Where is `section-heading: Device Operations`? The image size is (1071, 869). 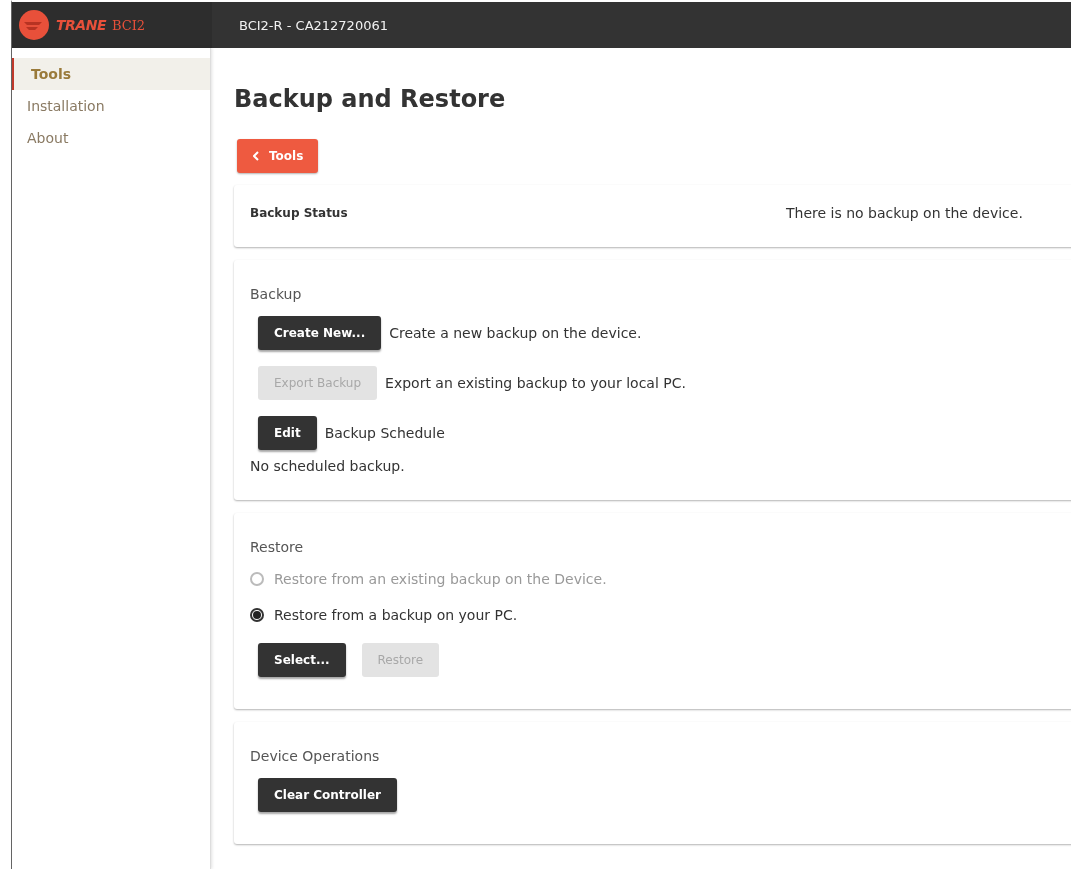
section-heading: Device Operations is located at coordinates (315, 756).